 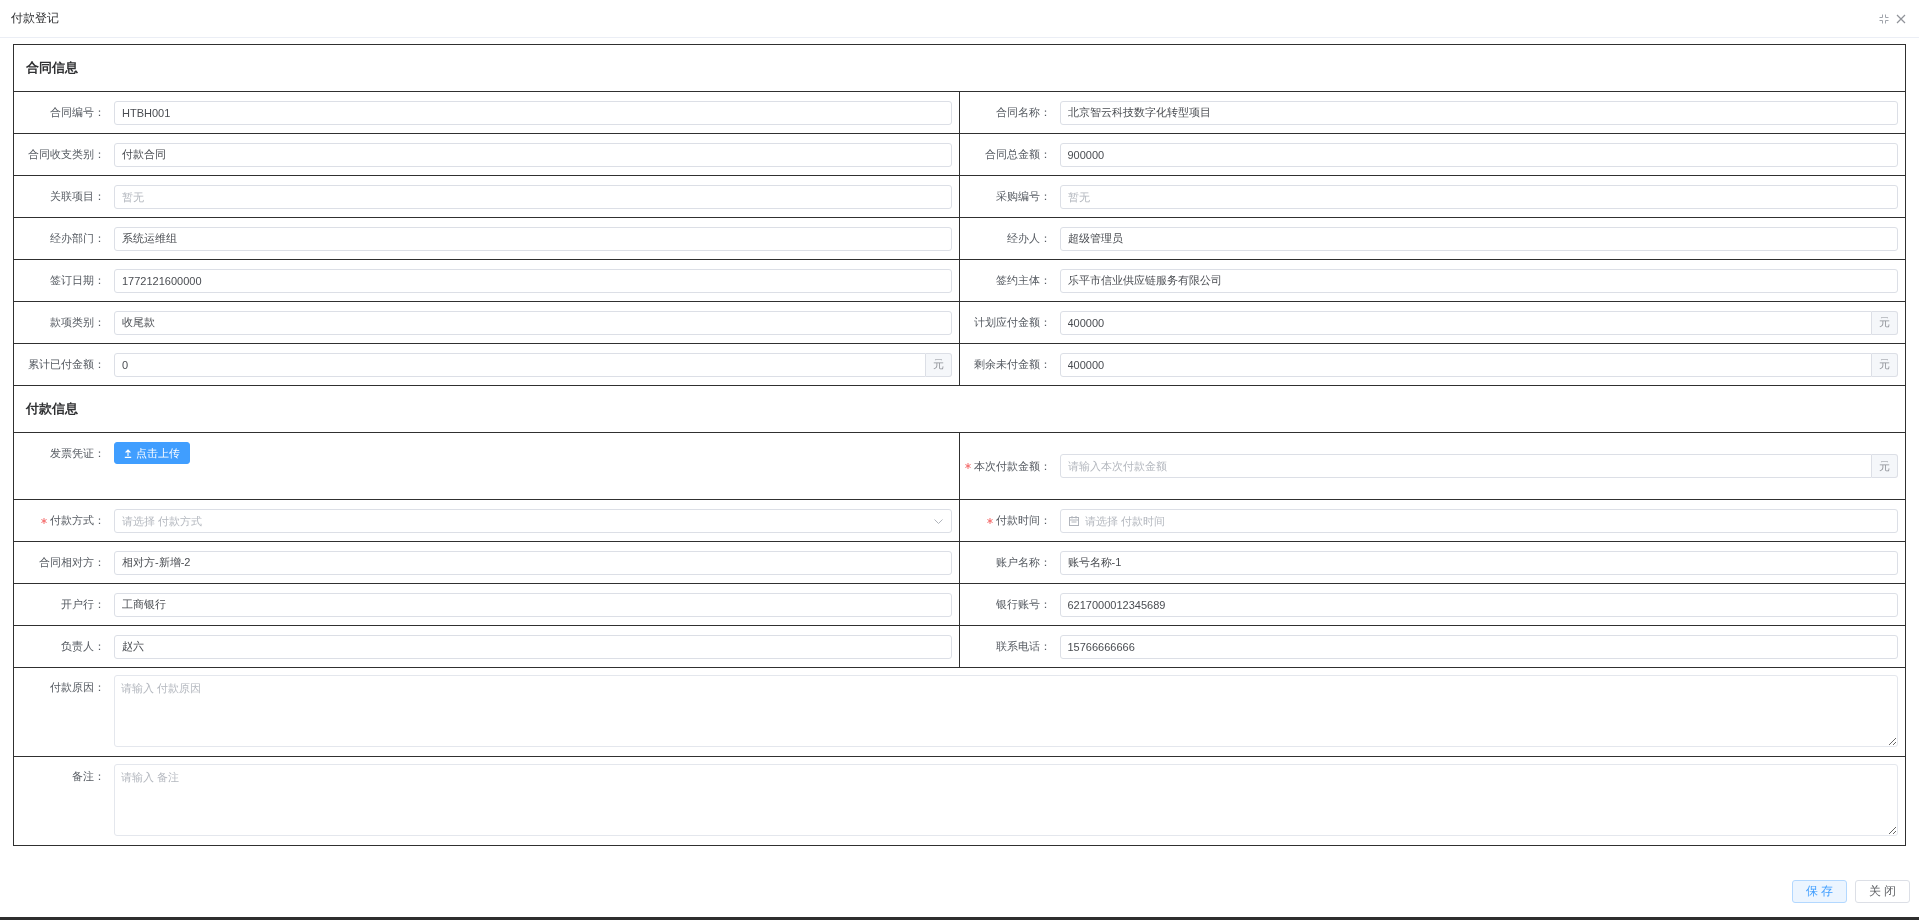 What do you see at coordinates (1006, 800) in the screenshot?
I see `textarea-field: 请输入 备注` at bounding box center [1006, 800].